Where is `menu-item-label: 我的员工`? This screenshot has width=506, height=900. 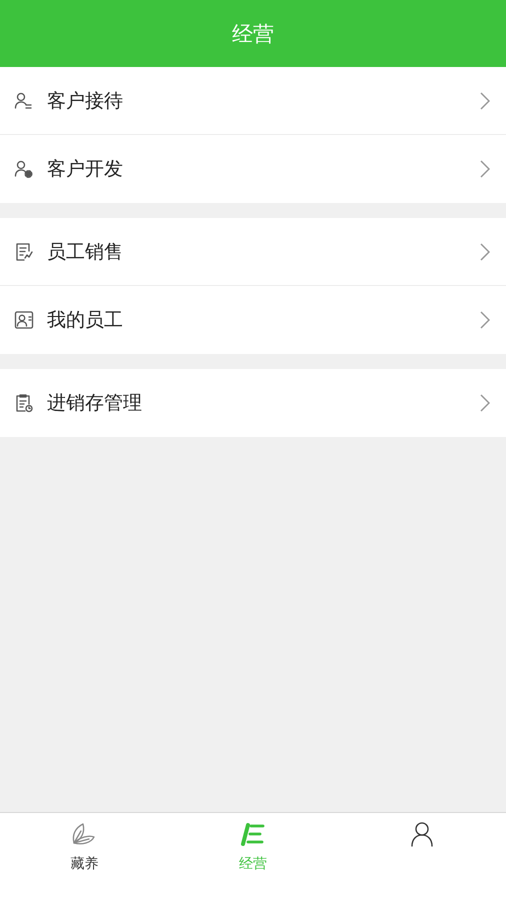 menu-item-label: 我的员工 is located at coordinates (85, 320).